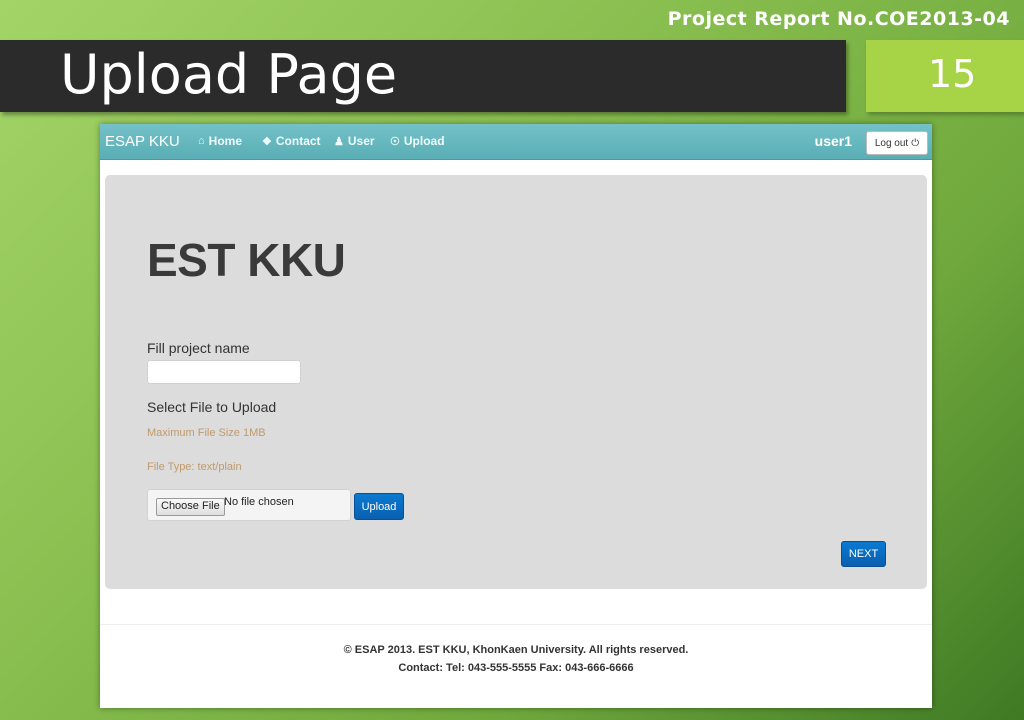 Image resolution: width=1024 pixels, height=720 pixels. I want to click on nav-item-home: ⌂ Home, so click(220, 141).